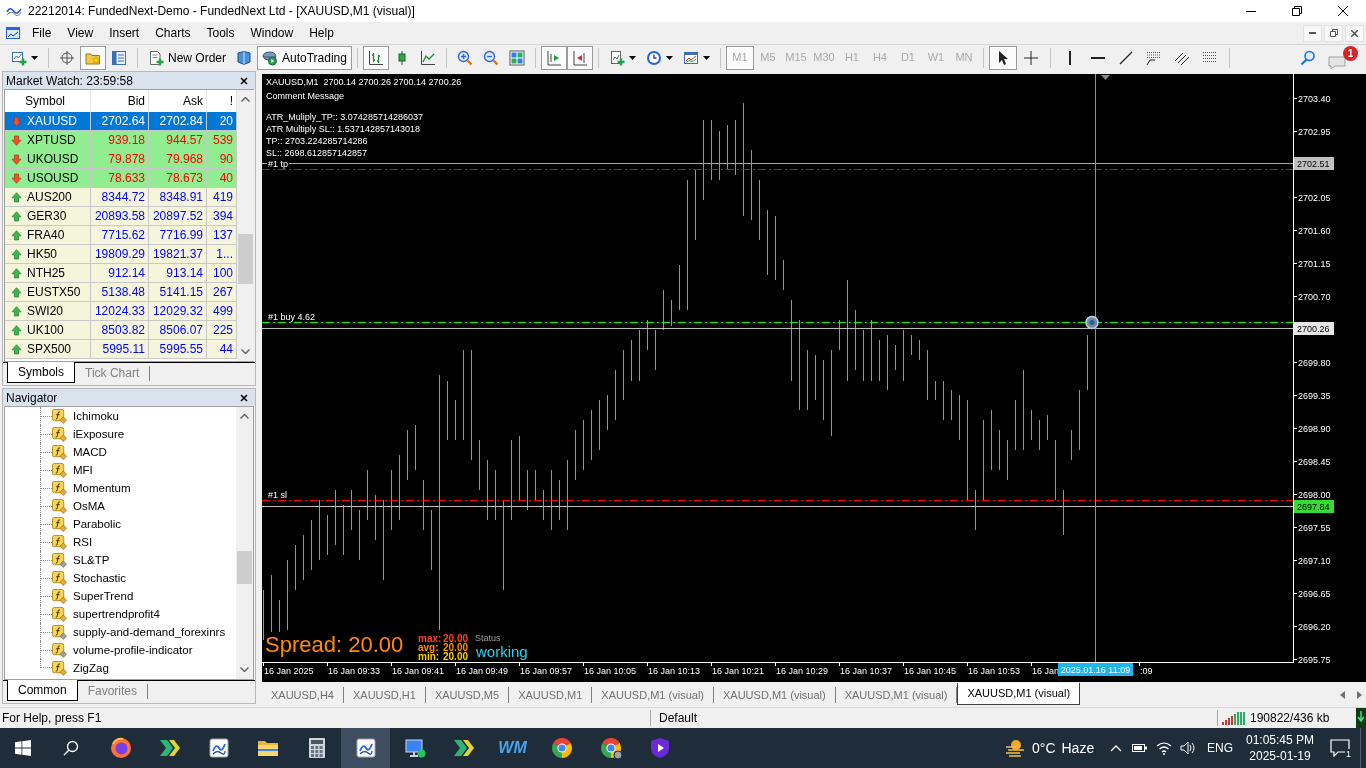 Image resolution: width=1366 pixels, height=768 pixels. What do you see at coordinates (220, 33) in the screenshot?
I see `menu-item: Tools` at bounding box center [220, 33].